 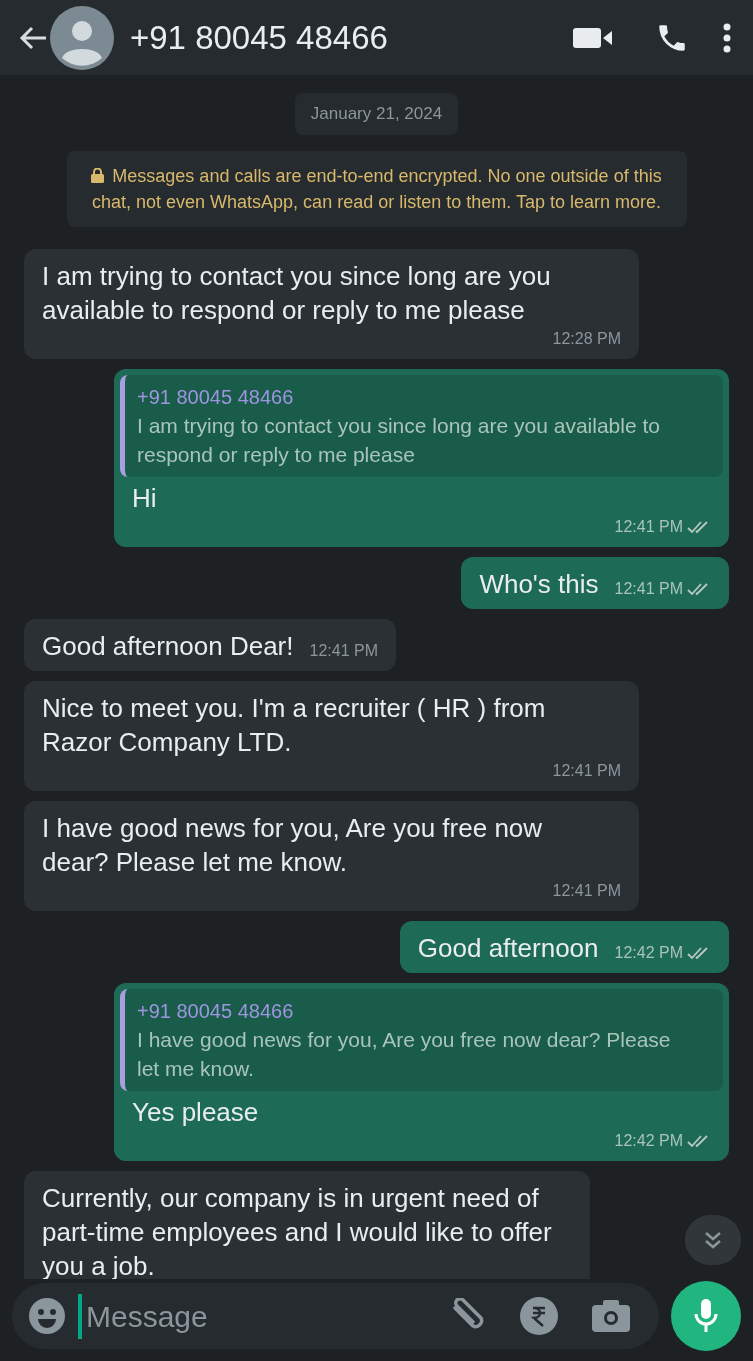 I want to click on message-text: I am trying to contact you since long are you available to respond or reply to me please, so click(x=297, y=293).